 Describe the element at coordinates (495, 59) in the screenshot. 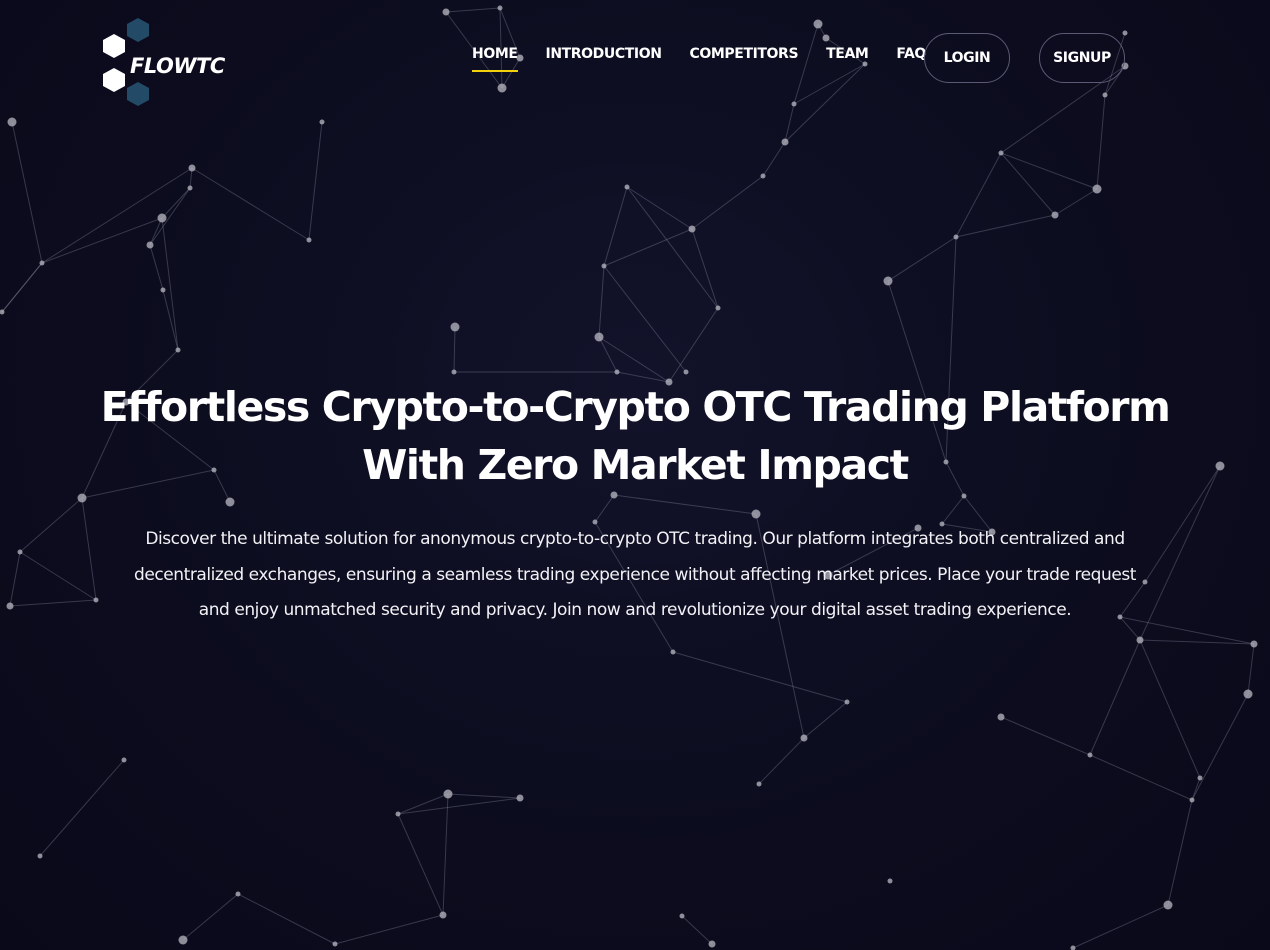

I see `nav-home: HOME` at that location.